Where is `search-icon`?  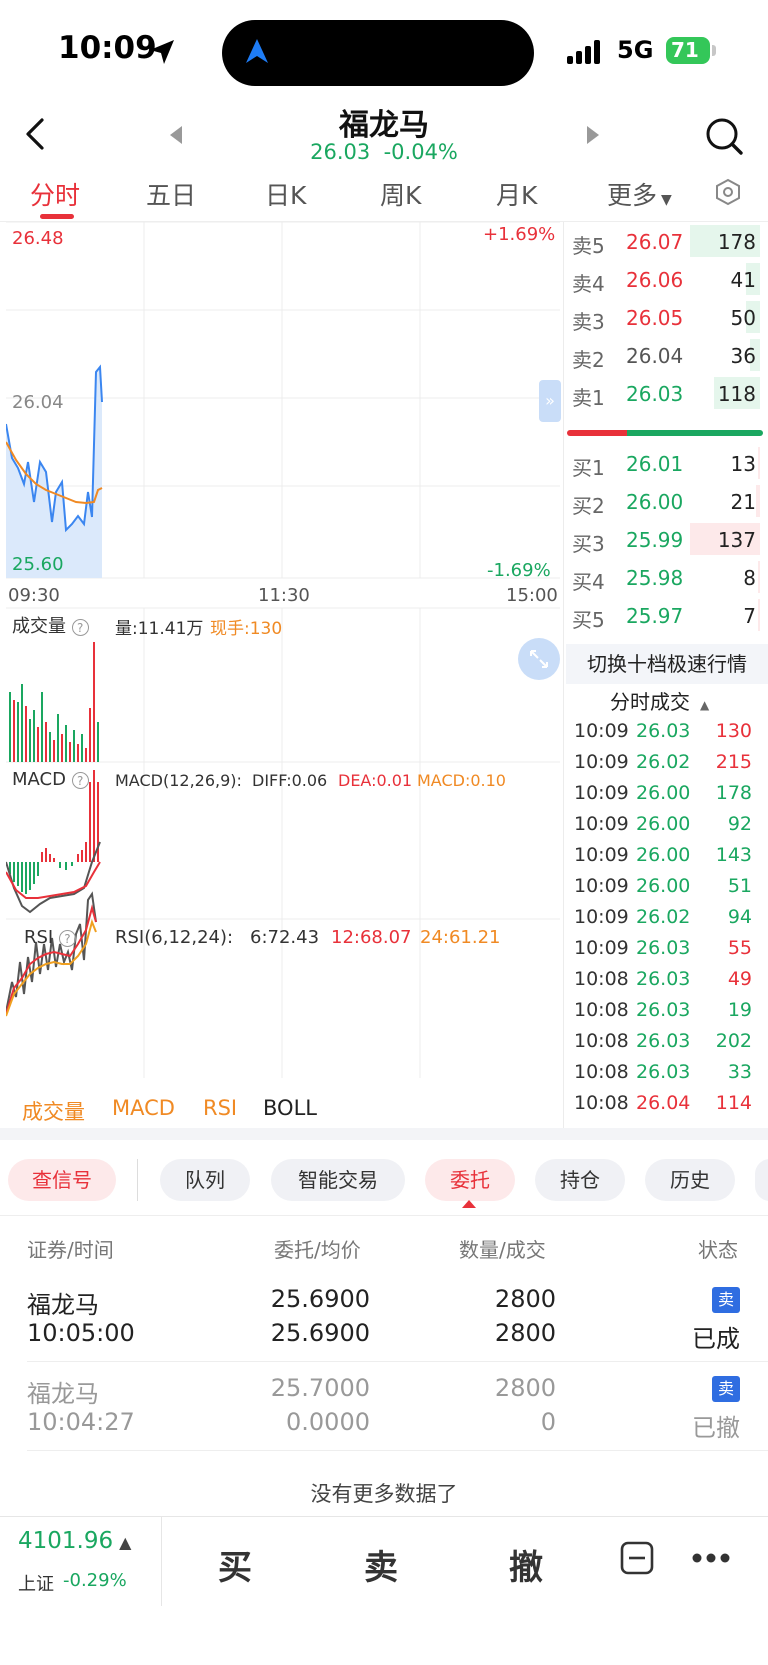
search-icon is located at coordinates (724, 136).